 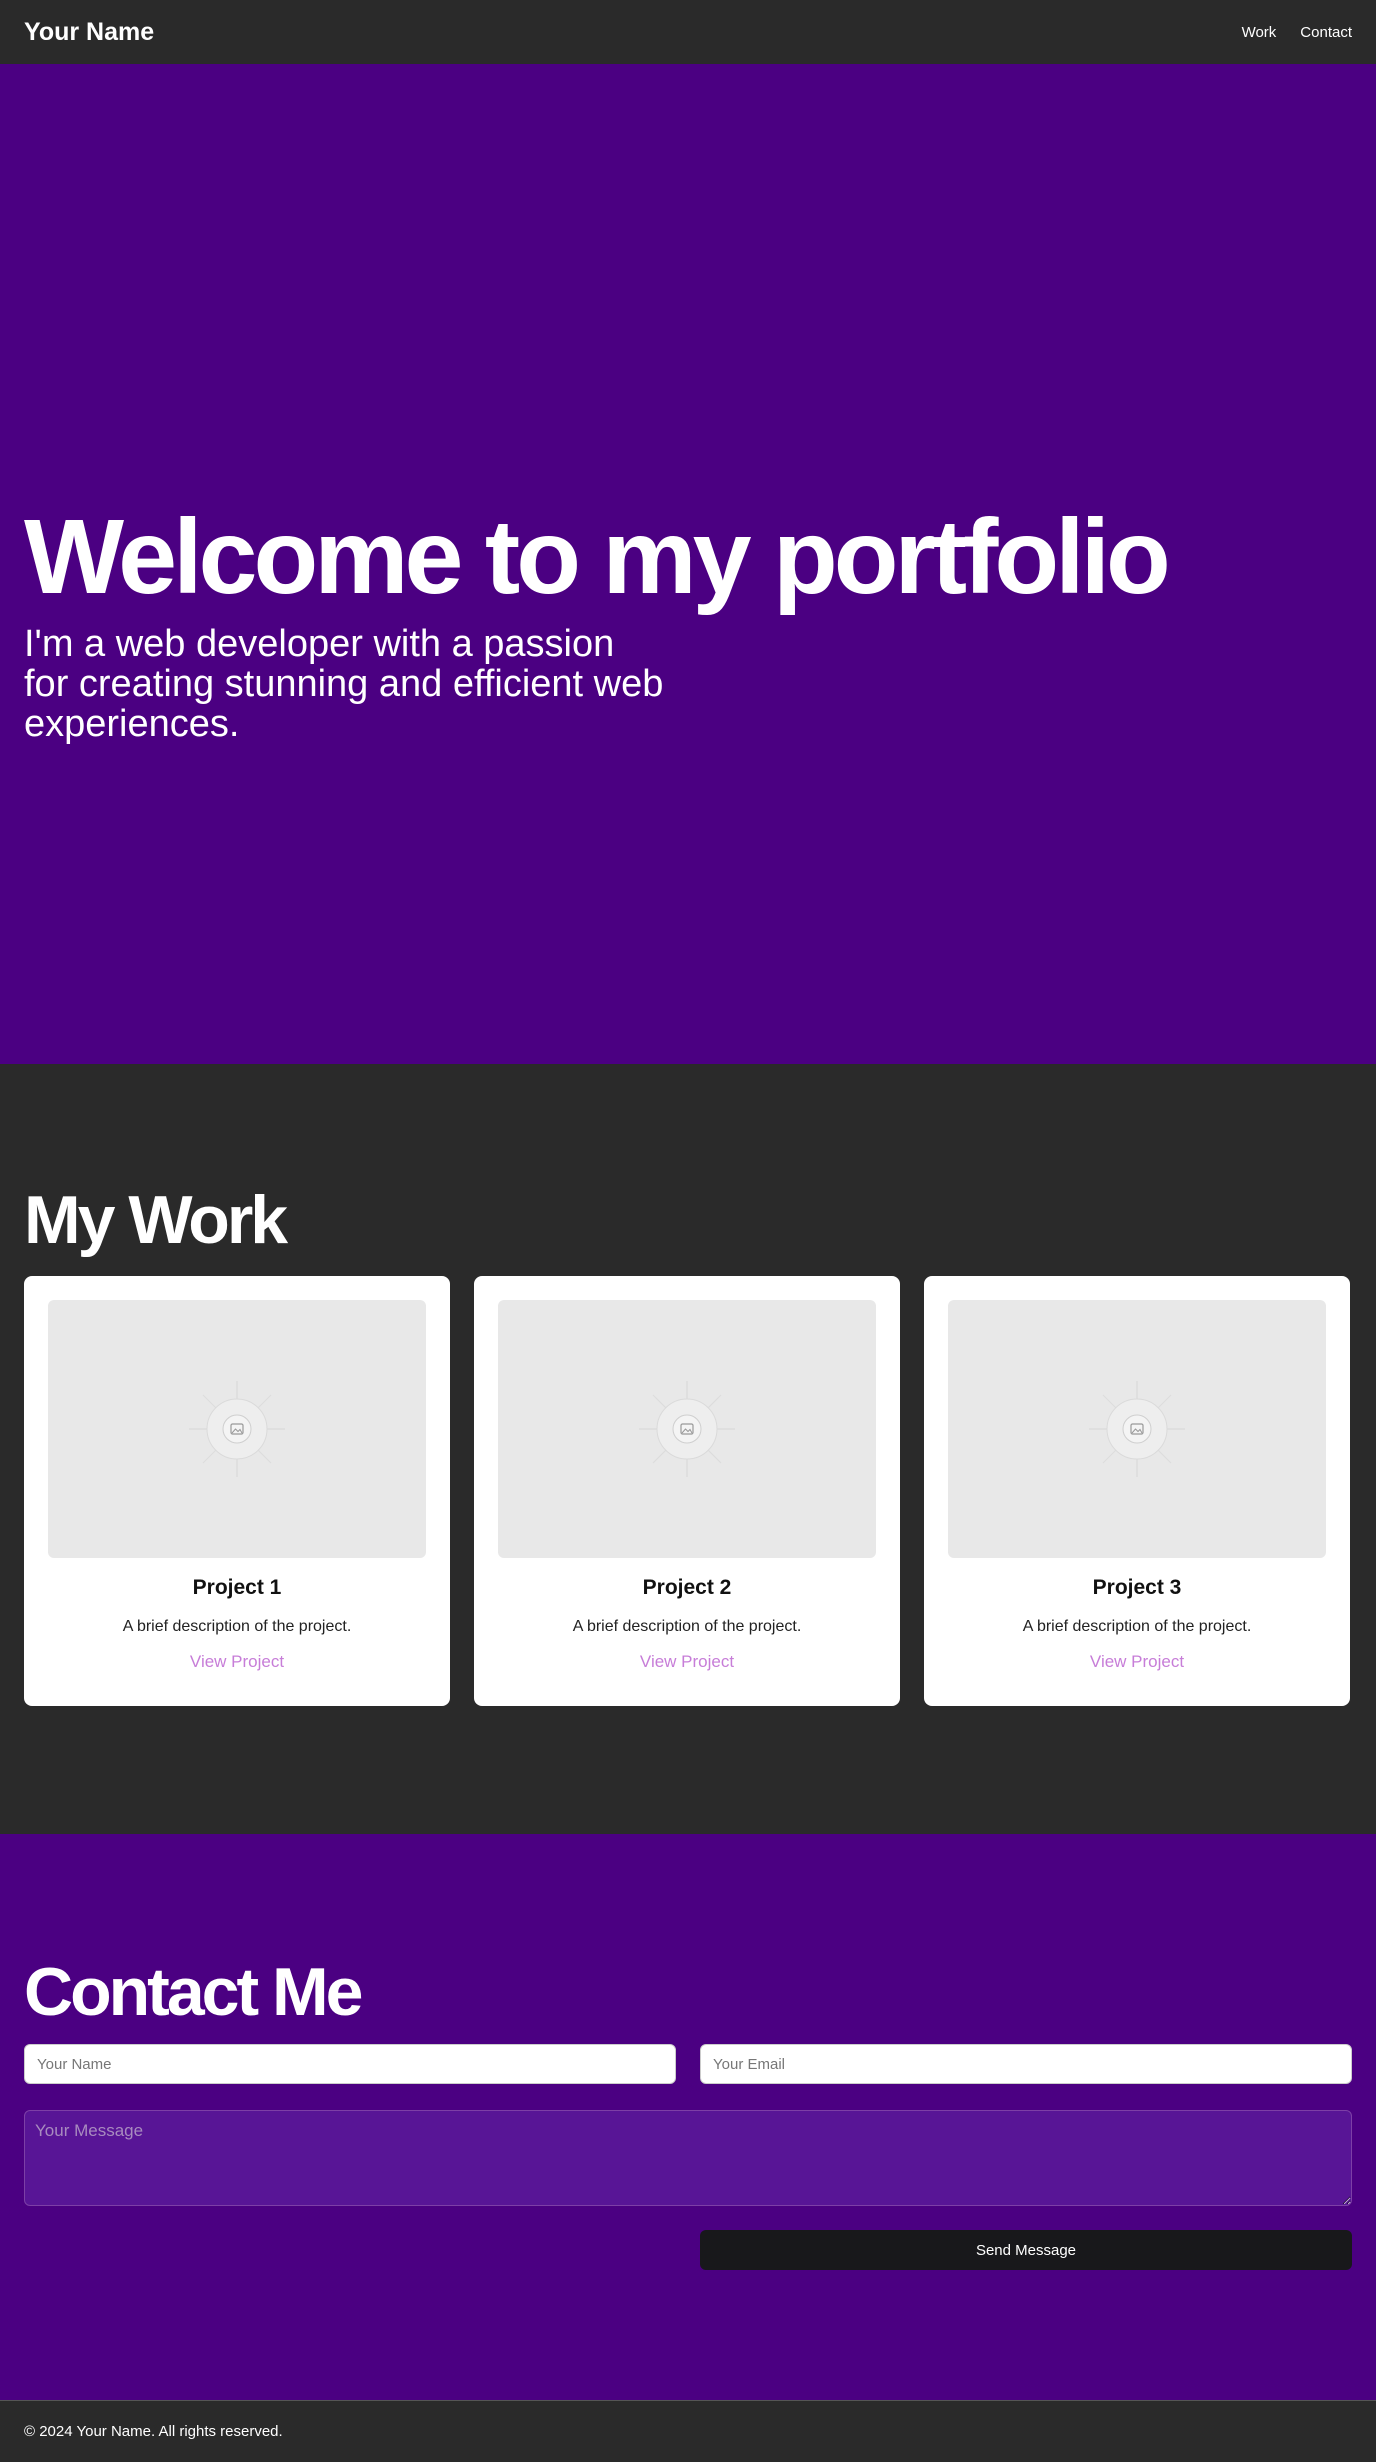 I want to click on message-textarea, so click(x=688, y=2158).